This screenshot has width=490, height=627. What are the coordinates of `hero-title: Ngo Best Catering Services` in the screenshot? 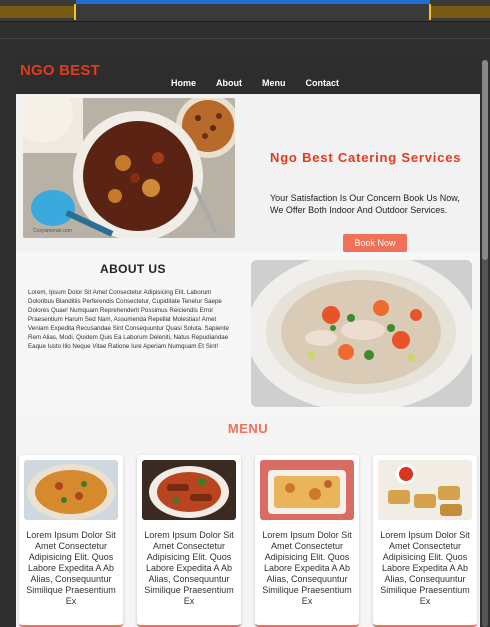 It's located at (366, 157).